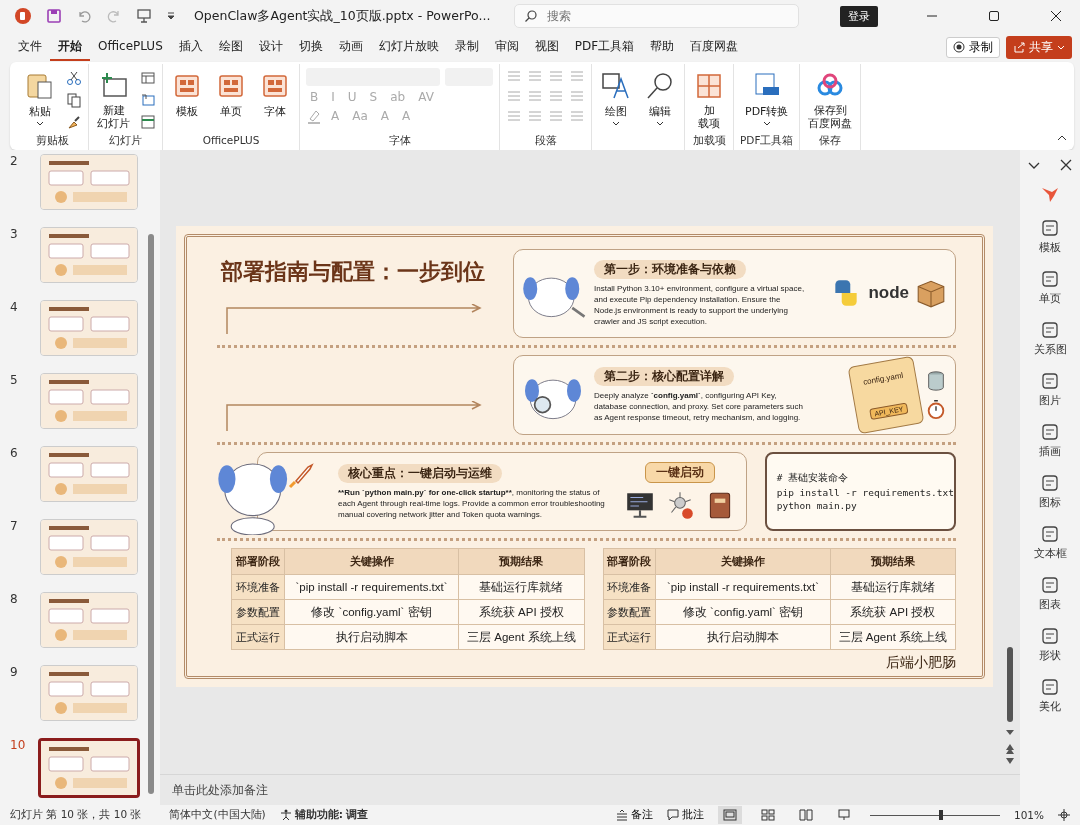 The image size is (1080, 825). What do you see at coordinates (629, 561) in the screenshot?
I see `column-header: 部署阶段` at bounding box center [629, 561].